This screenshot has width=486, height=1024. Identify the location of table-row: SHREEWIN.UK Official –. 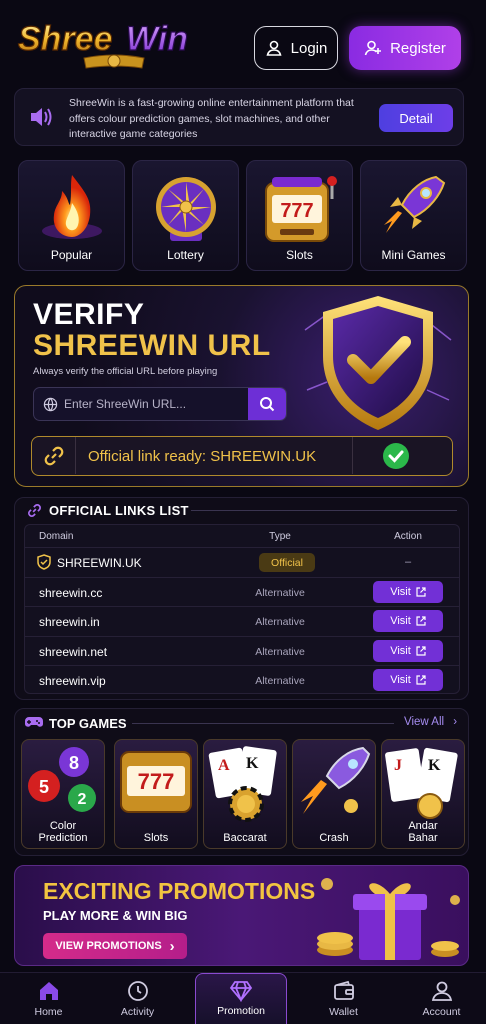
(242, 562).